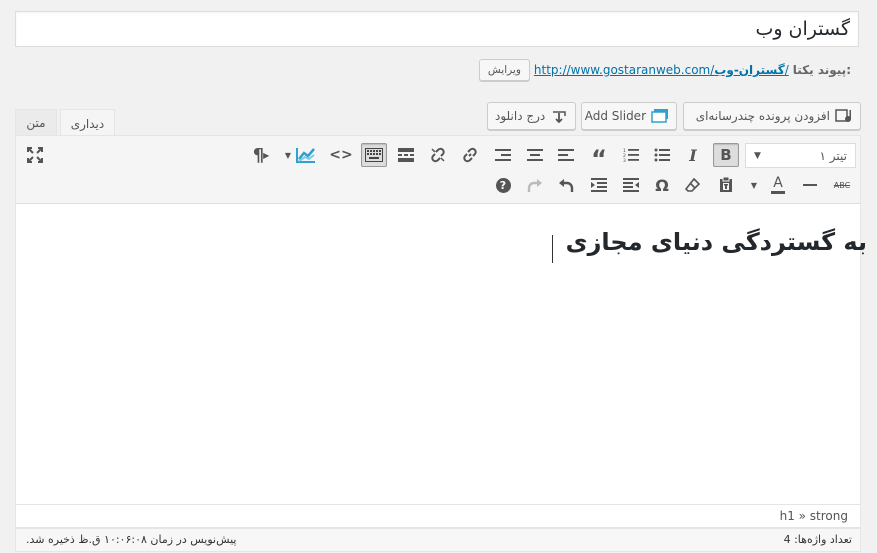 This screenshot has height=553, width=877. I want to click on keyboard-icon, so click(374, 155).